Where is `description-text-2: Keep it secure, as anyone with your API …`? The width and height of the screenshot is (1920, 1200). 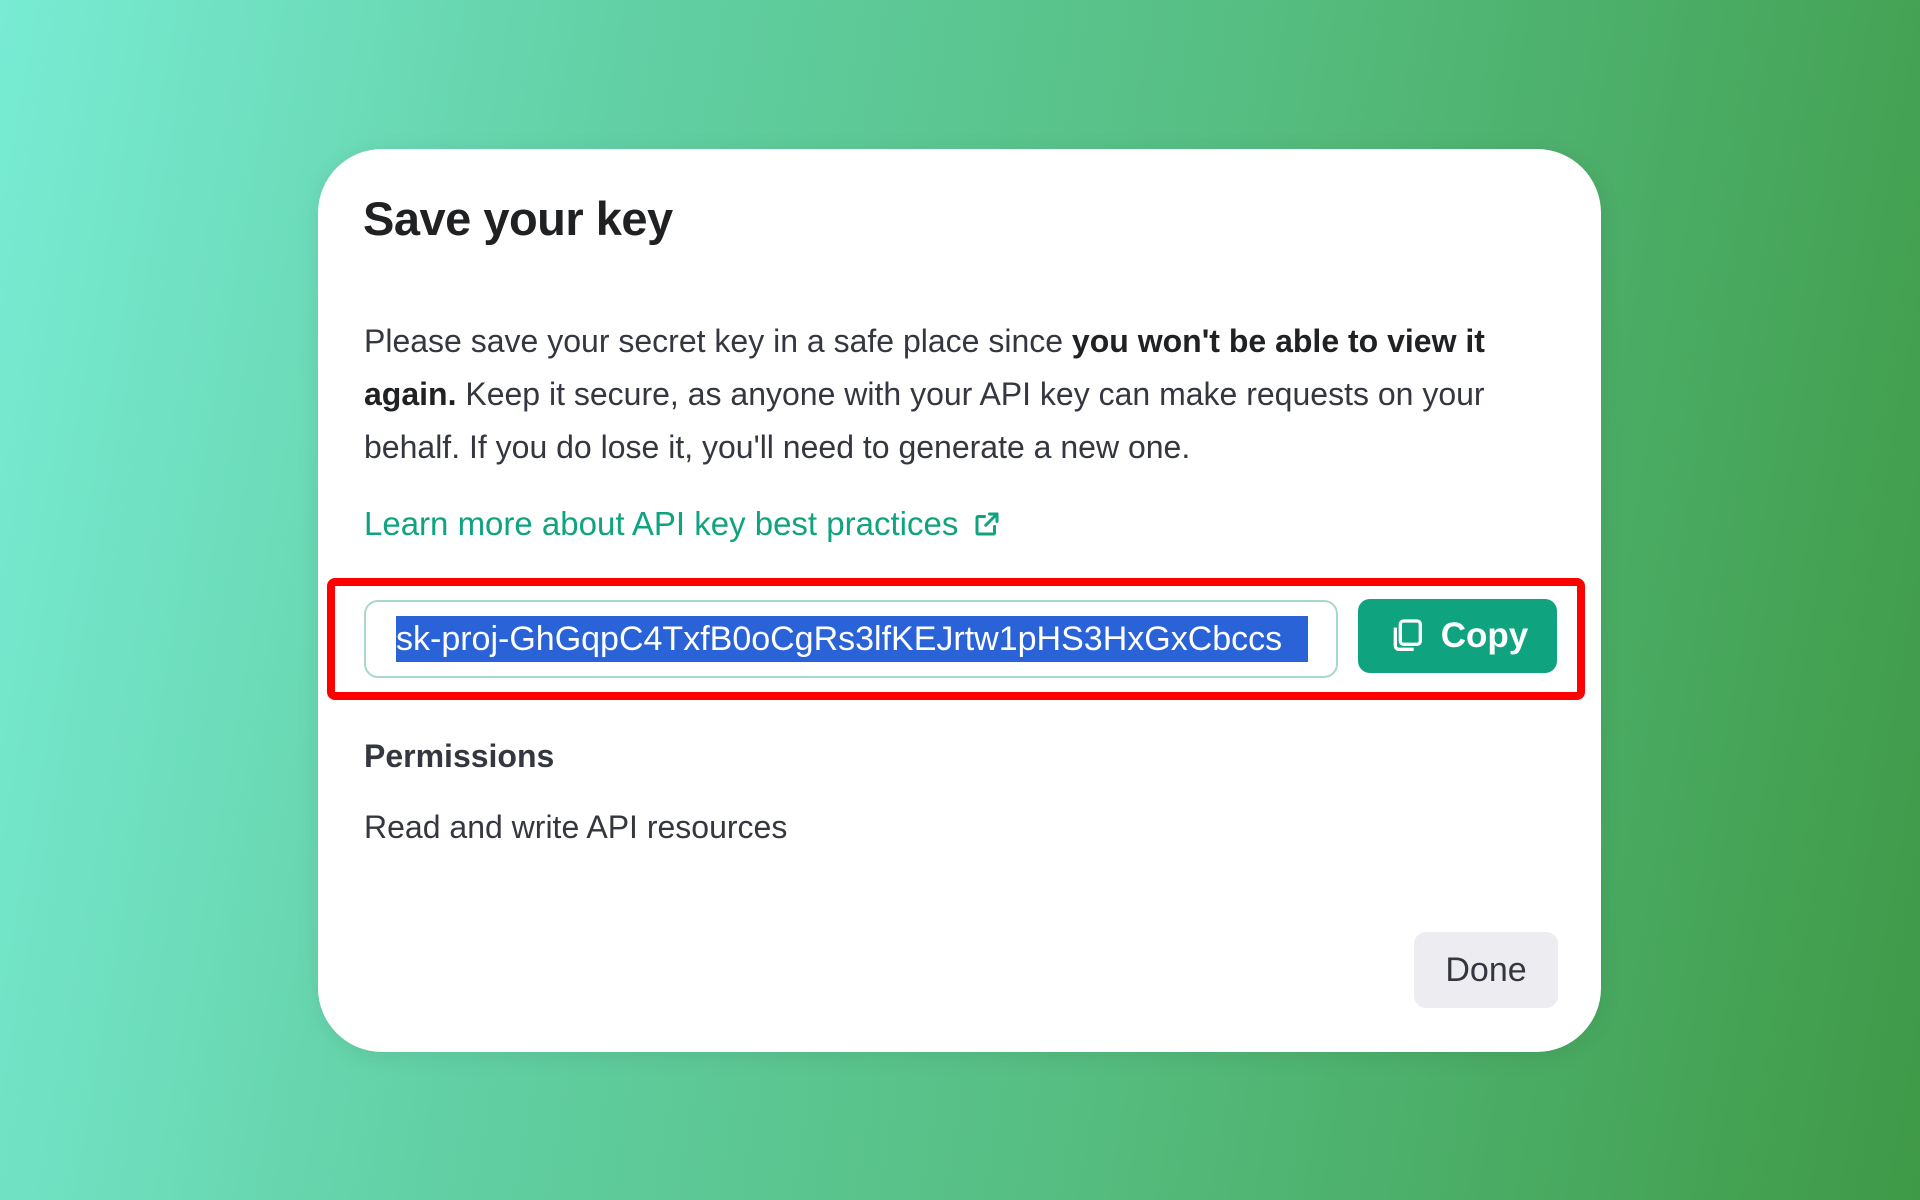 description-text-2: Keep it secure, as anyone with your API … is located at coordinates (924, 420).